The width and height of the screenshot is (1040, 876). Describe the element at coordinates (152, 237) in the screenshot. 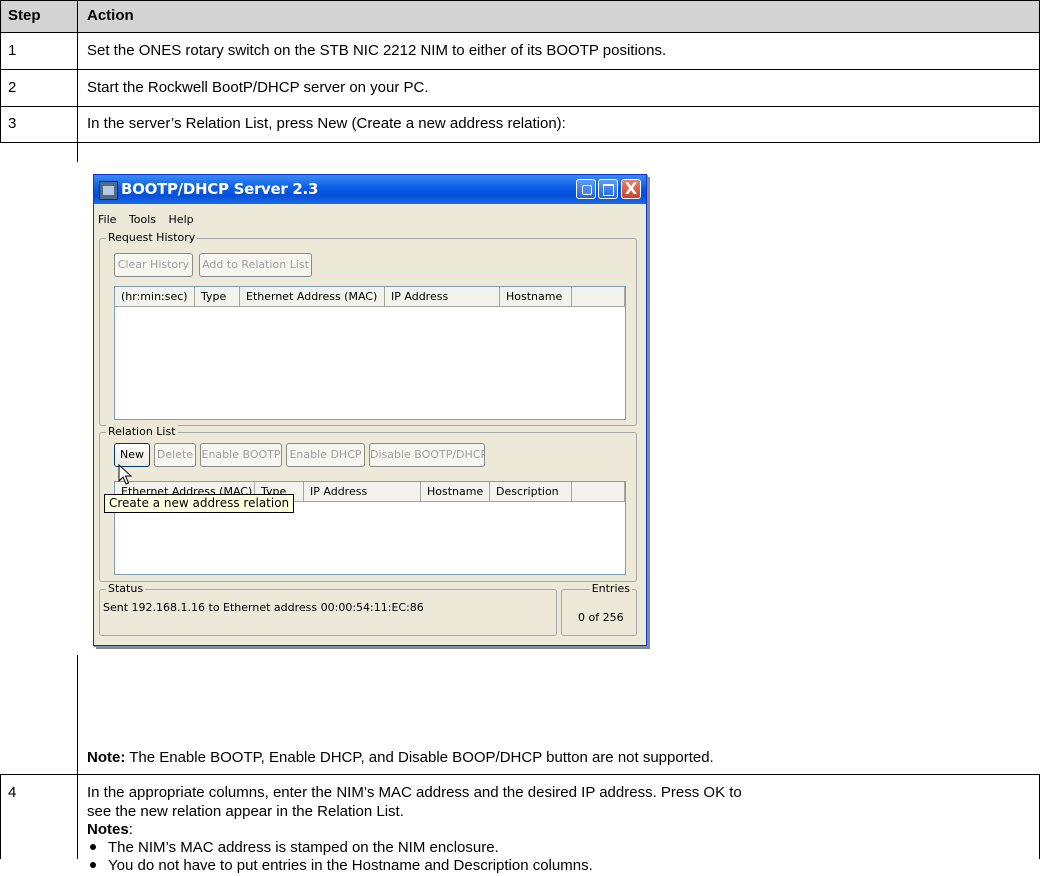

I see `request-history-label: Request History` at that location.